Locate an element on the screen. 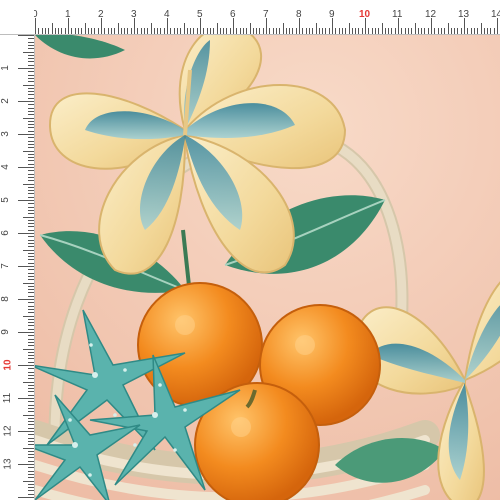 The width and height of the screenshot is (500, 500). ruler-left-label: 3 is located at coordinates (5, 134).